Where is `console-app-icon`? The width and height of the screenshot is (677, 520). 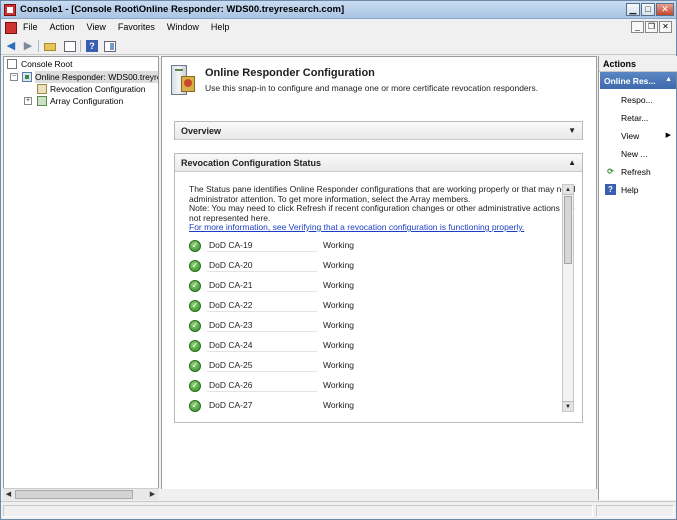 console-app-icon is located at coordinates (10, 10).